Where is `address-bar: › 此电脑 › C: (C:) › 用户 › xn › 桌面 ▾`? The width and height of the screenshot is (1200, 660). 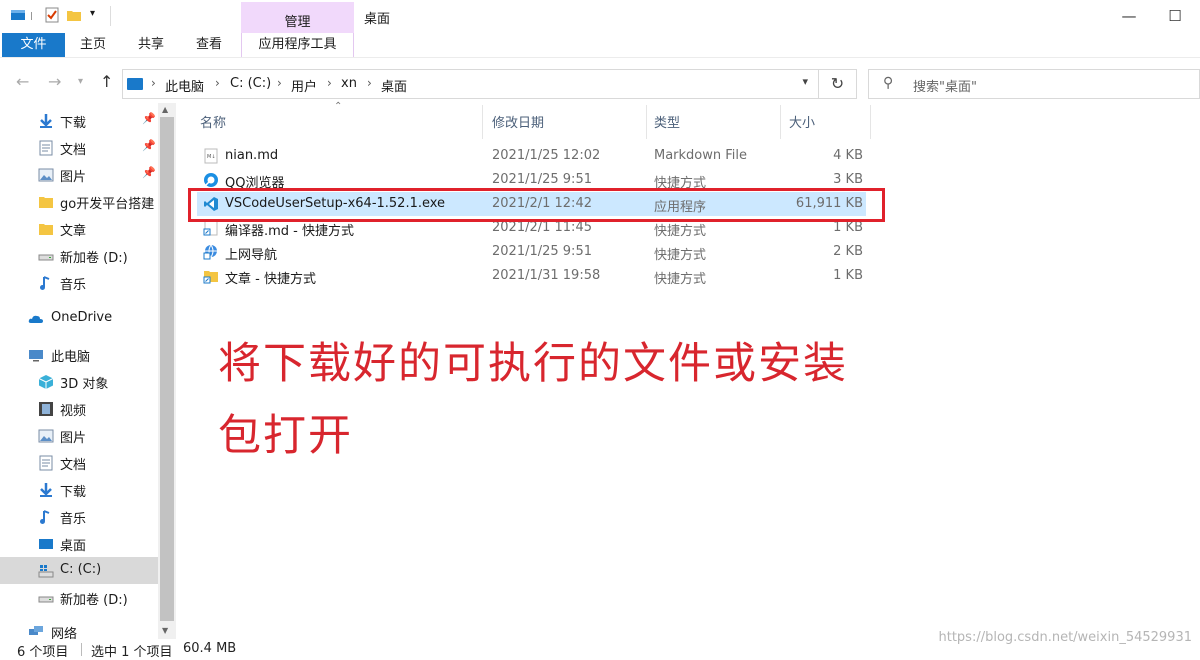
address-bar: › 此电脑 › C: (C:) › 用户 › xn › 桌面 ▾ is located at coordinates (470, 84).